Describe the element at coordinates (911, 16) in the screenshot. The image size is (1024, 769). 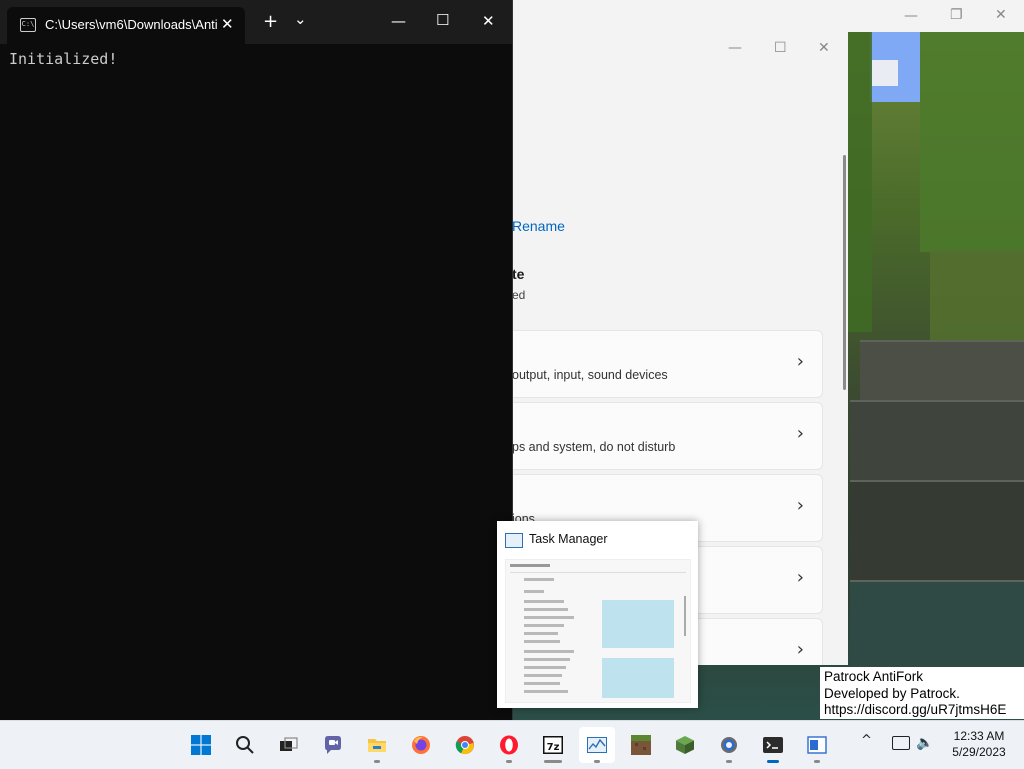
I see `background-minimize-button: —` at that location.